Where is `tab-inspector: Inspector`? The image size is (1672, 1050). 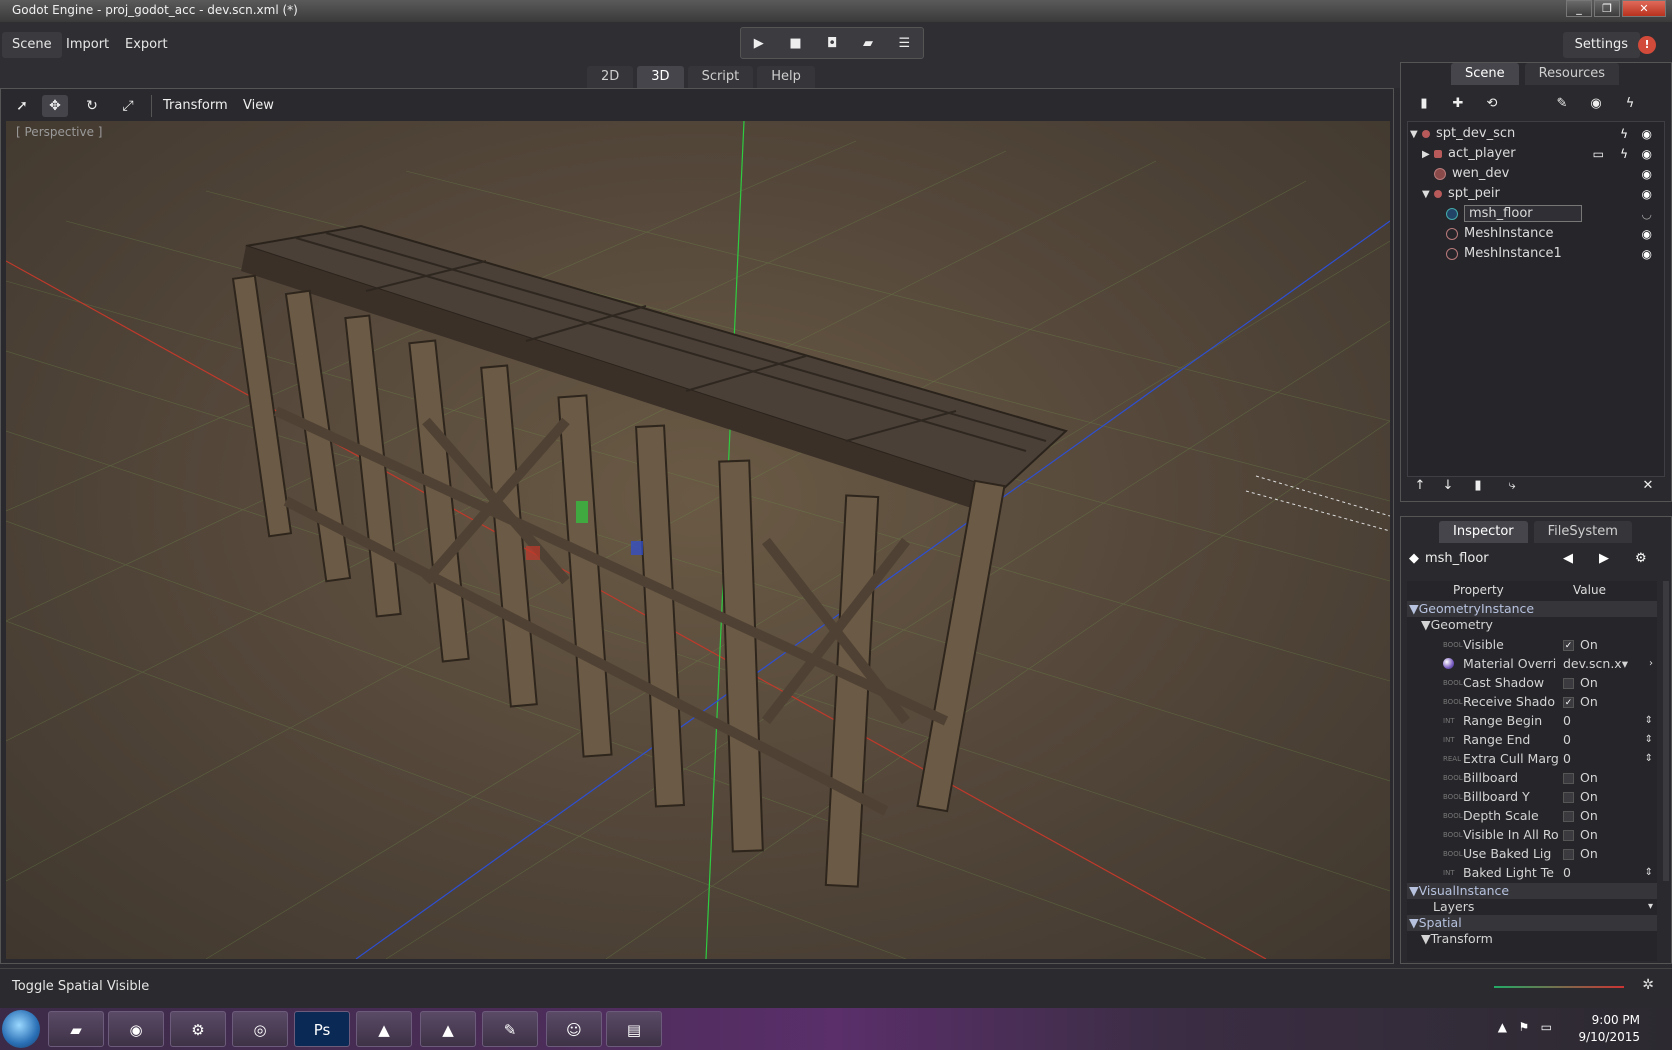 tab-inspector: Inspector is located at coordinates (1483, 532).